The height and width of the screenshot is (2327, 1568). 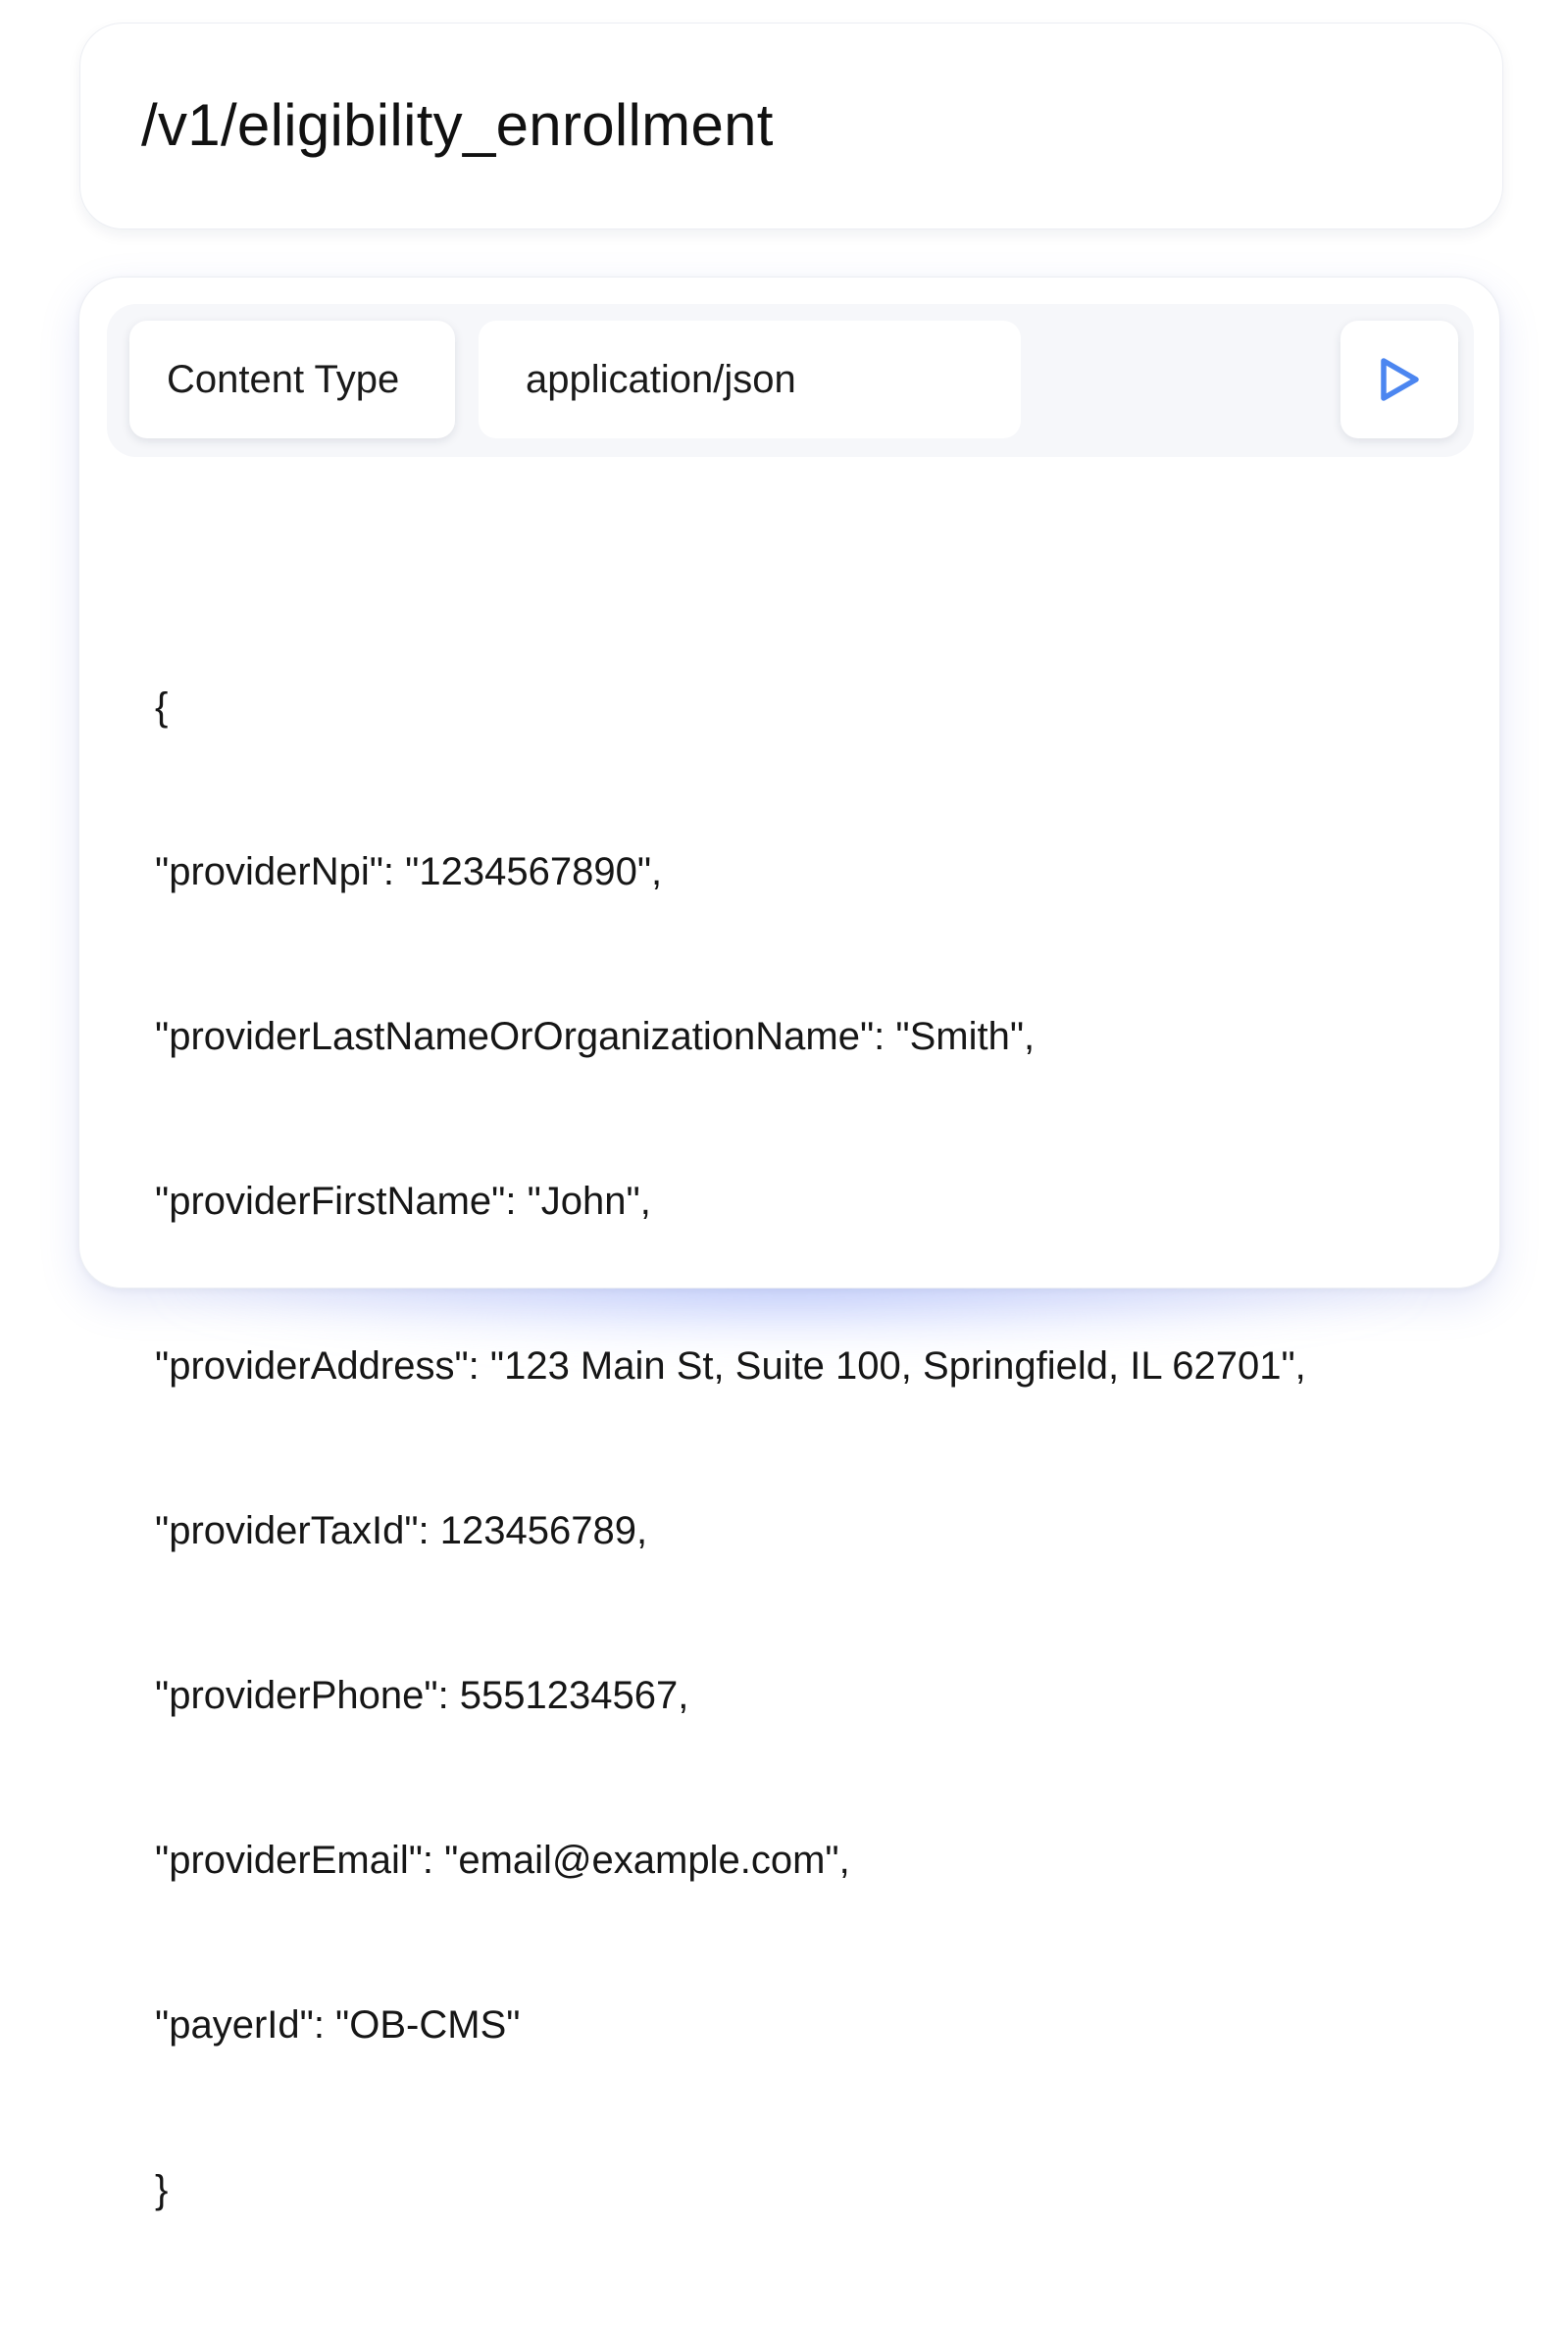 I want to click on request-body-line: {, so click(x=162, y=707).